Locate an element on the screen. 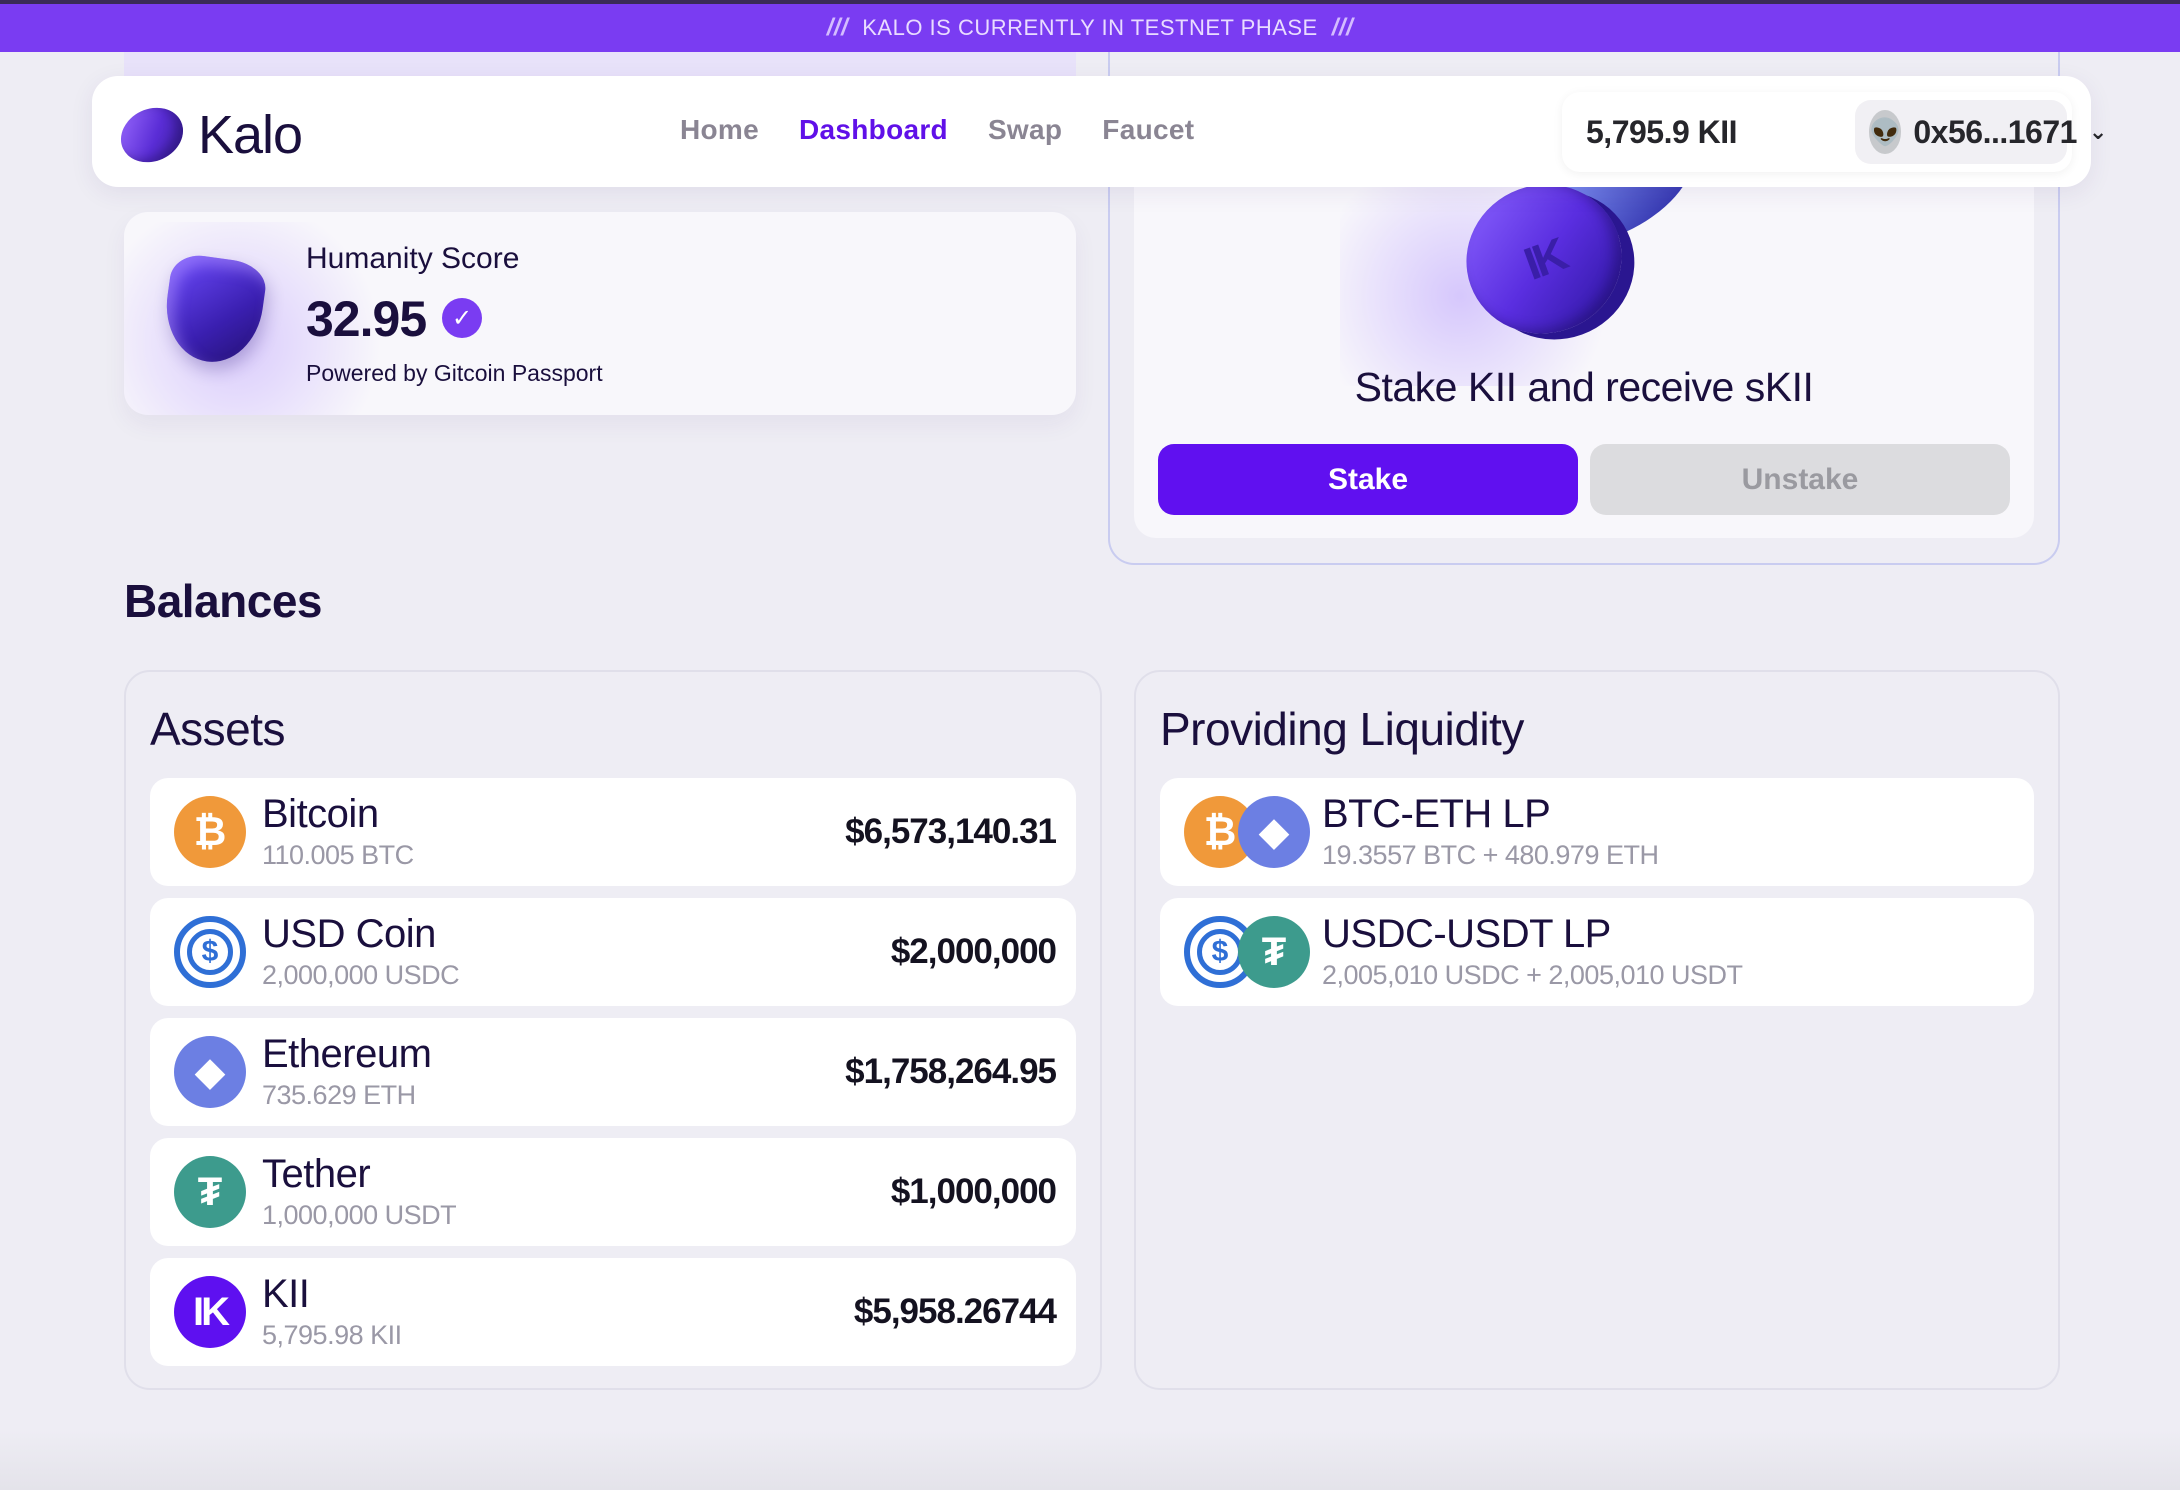 The width and height of the screenshot is (2180, 1490). alien-icon: 👽 is located at coordinates (1885, 132).